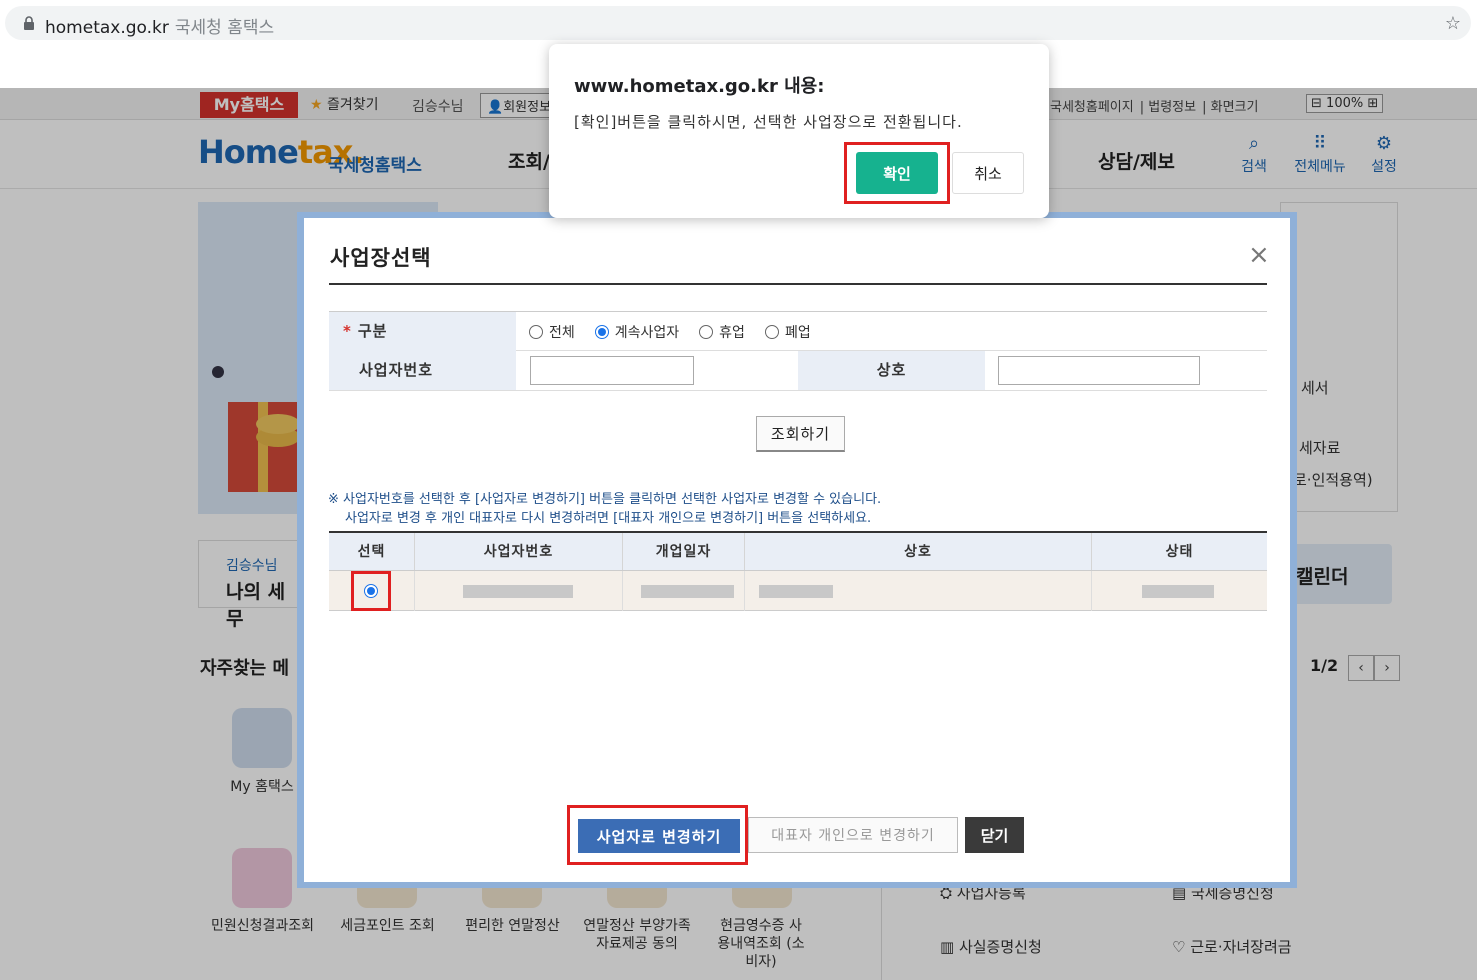 This screenshot has width=1477, height=980. I want to click on table-header: 선택 사업자번호 개업일자 상호 상태, so click(798, 551).